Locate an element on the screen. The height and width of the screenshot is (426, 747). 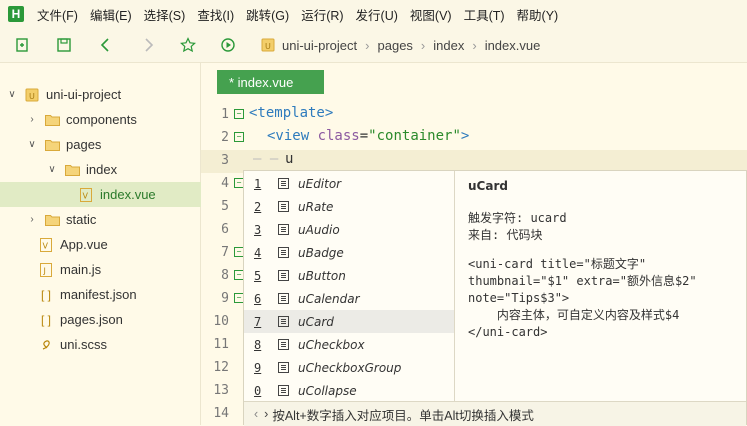
tree-label: static is located at coordinates (81, 219).